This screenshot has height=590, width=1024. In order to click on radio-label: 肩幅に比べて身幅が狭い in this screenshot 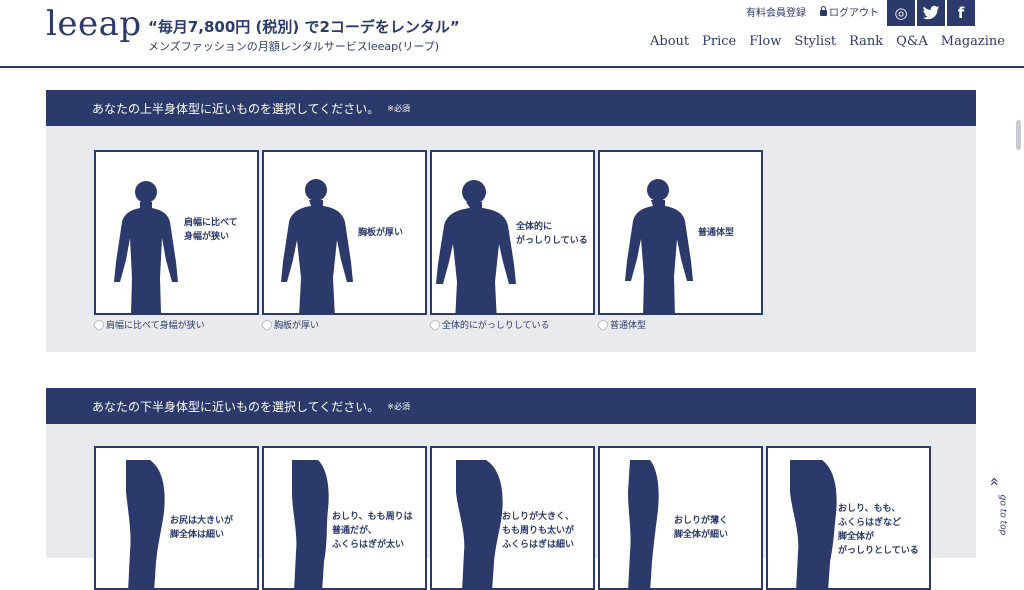, I will do `click(155, 326)`.